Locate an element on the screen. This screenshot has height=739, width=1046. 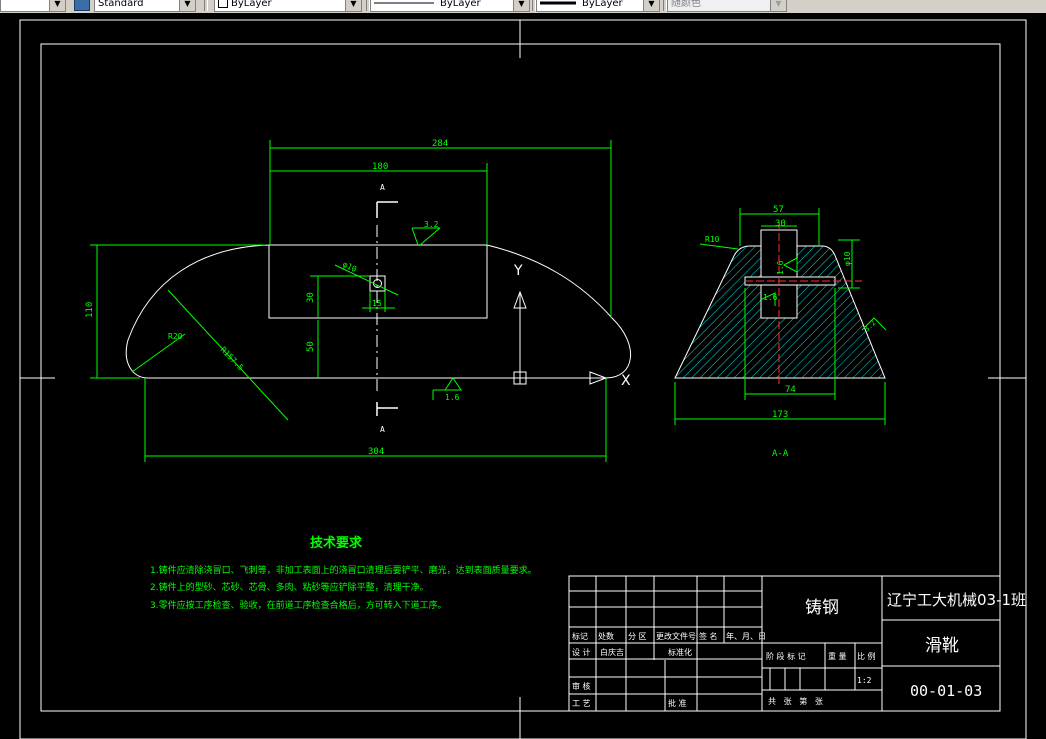
roughness-1-6: 1.6 is located at coordinates (452, 397).